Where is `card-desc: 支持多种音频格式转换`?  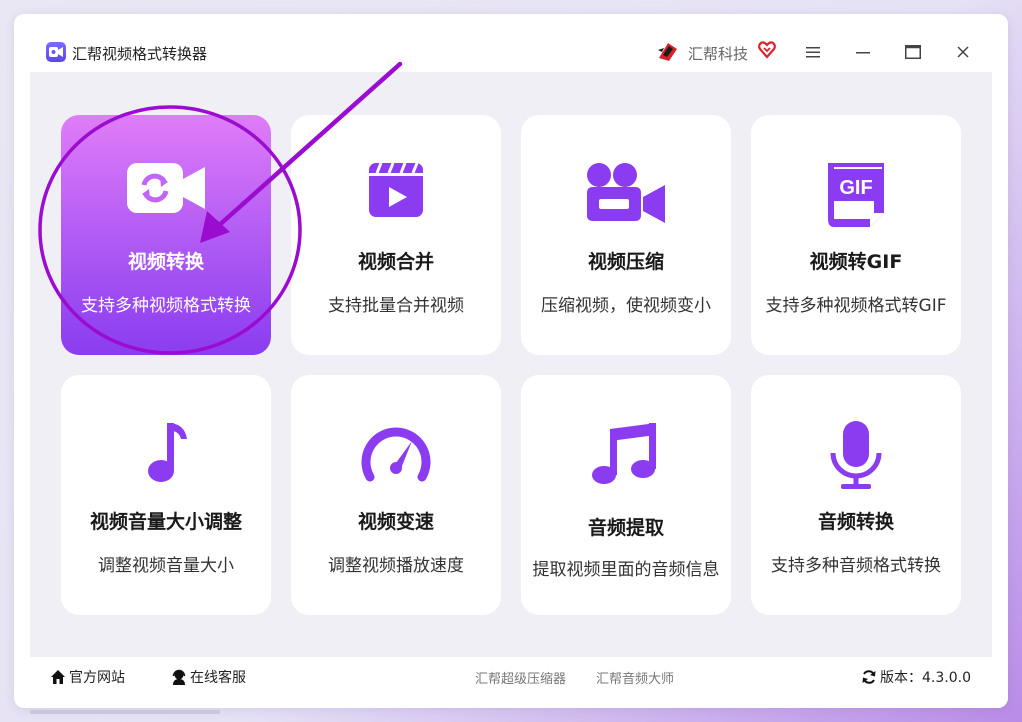
card-desc: 支持多种音频格式转换 is located at coordinates (856, 566).